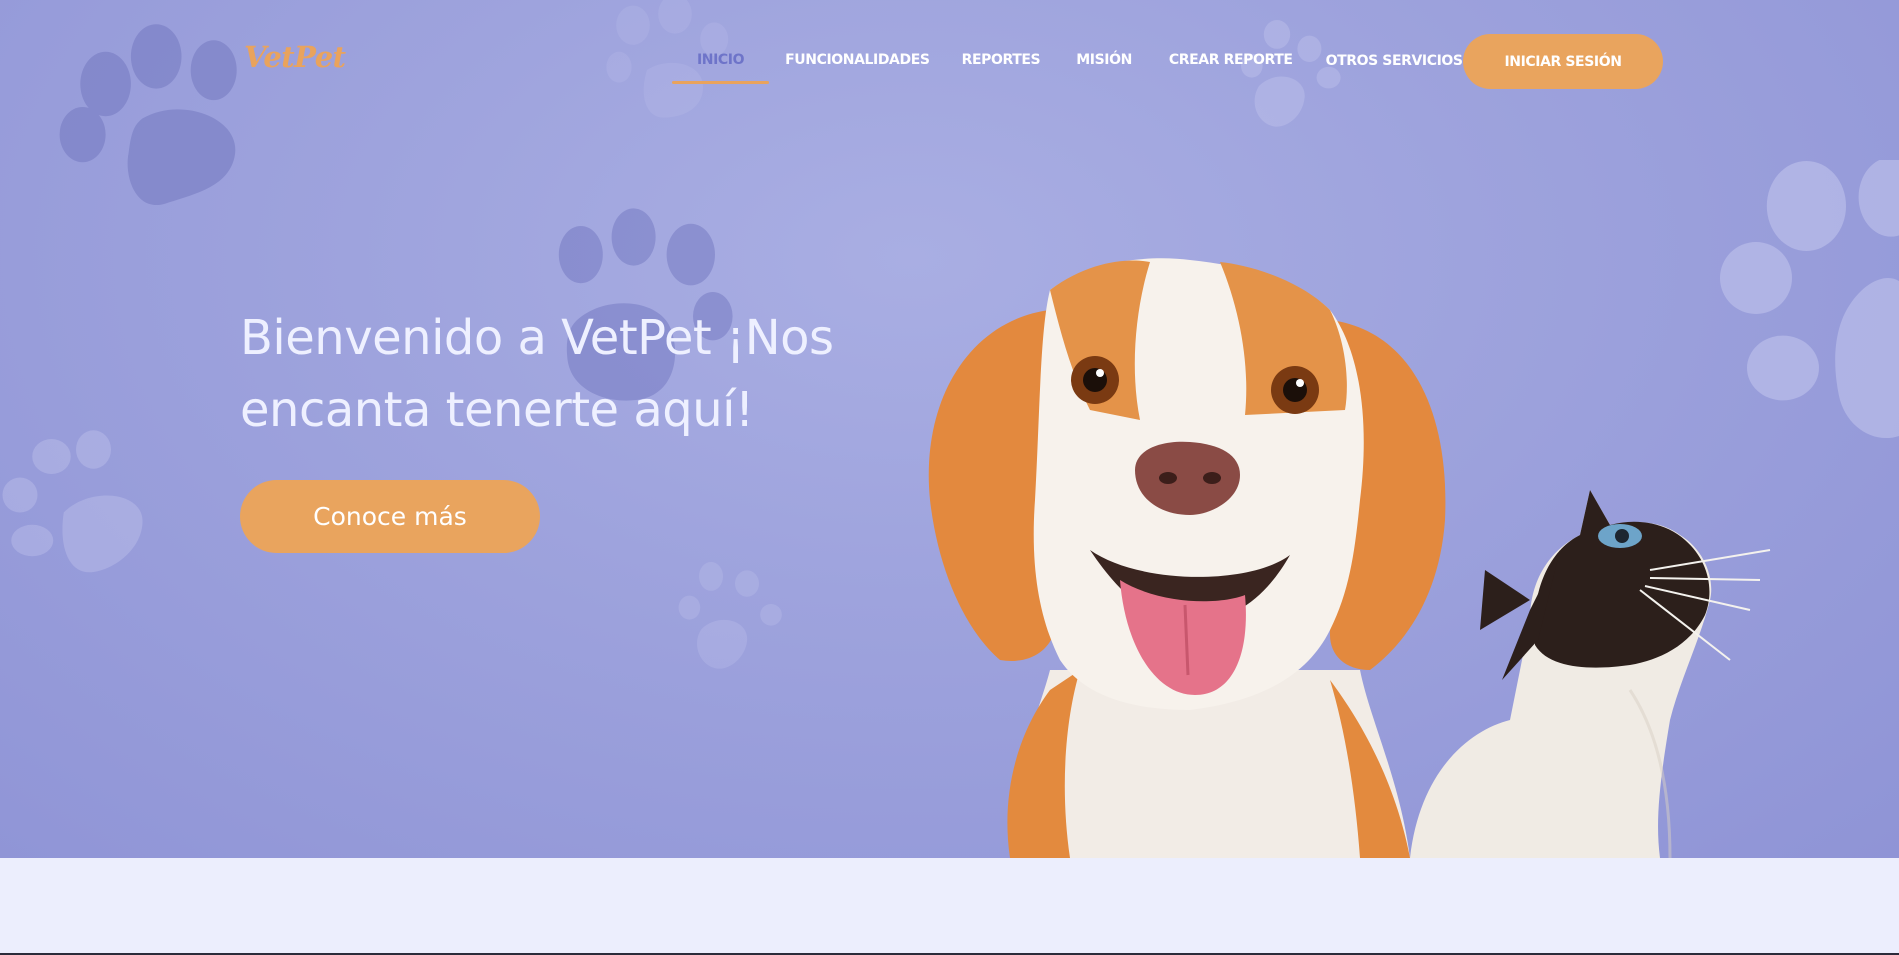 The width and height of the screenshot is (1899, 955). Describe the element at coordinates (1394, 61) in the screenshot. I see `nav-item-label: OTROS SERVICIOS` at that location.